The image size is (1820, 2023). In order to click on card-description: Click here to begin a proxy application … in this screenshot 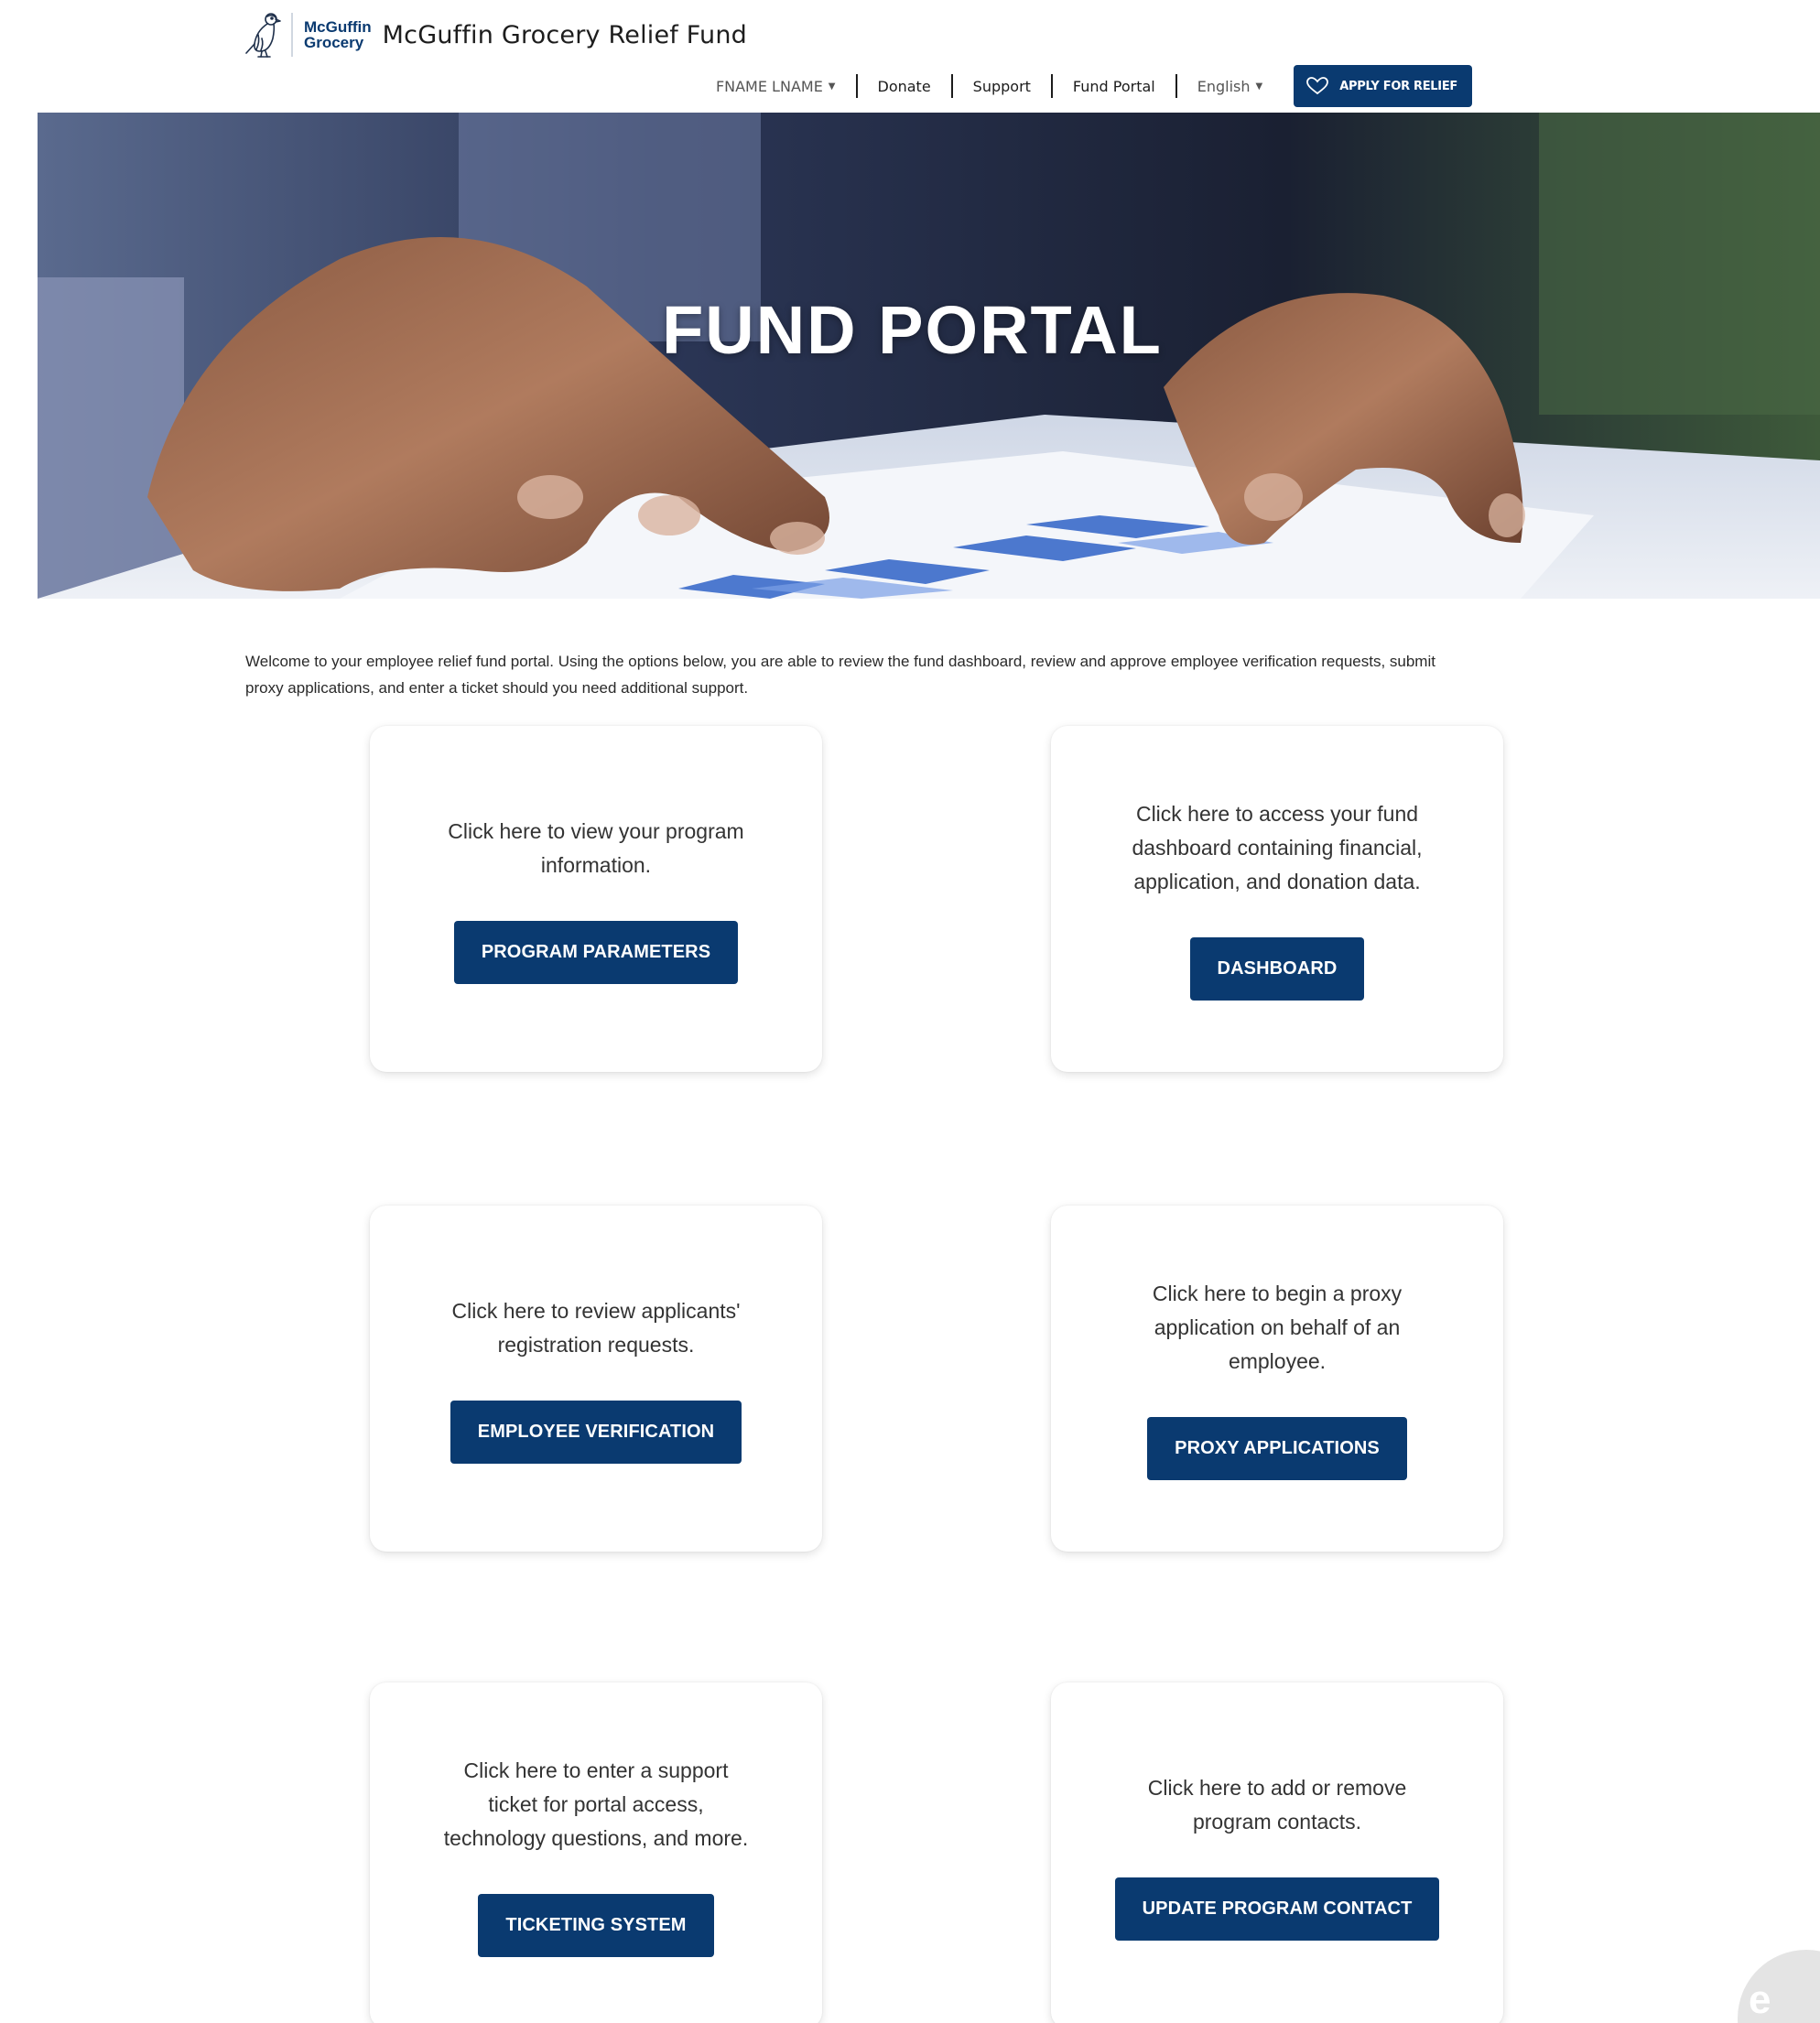, I will do `click(1277, 1327)`.